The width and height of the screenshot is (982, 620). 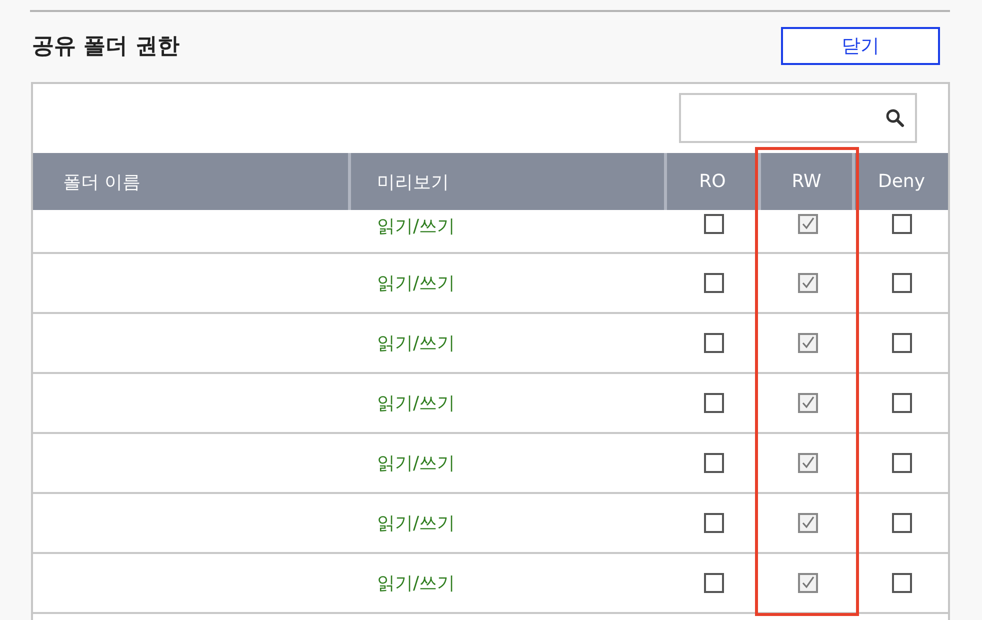 I want to click on column-header: 미리보기, so click(x=509, y=181).